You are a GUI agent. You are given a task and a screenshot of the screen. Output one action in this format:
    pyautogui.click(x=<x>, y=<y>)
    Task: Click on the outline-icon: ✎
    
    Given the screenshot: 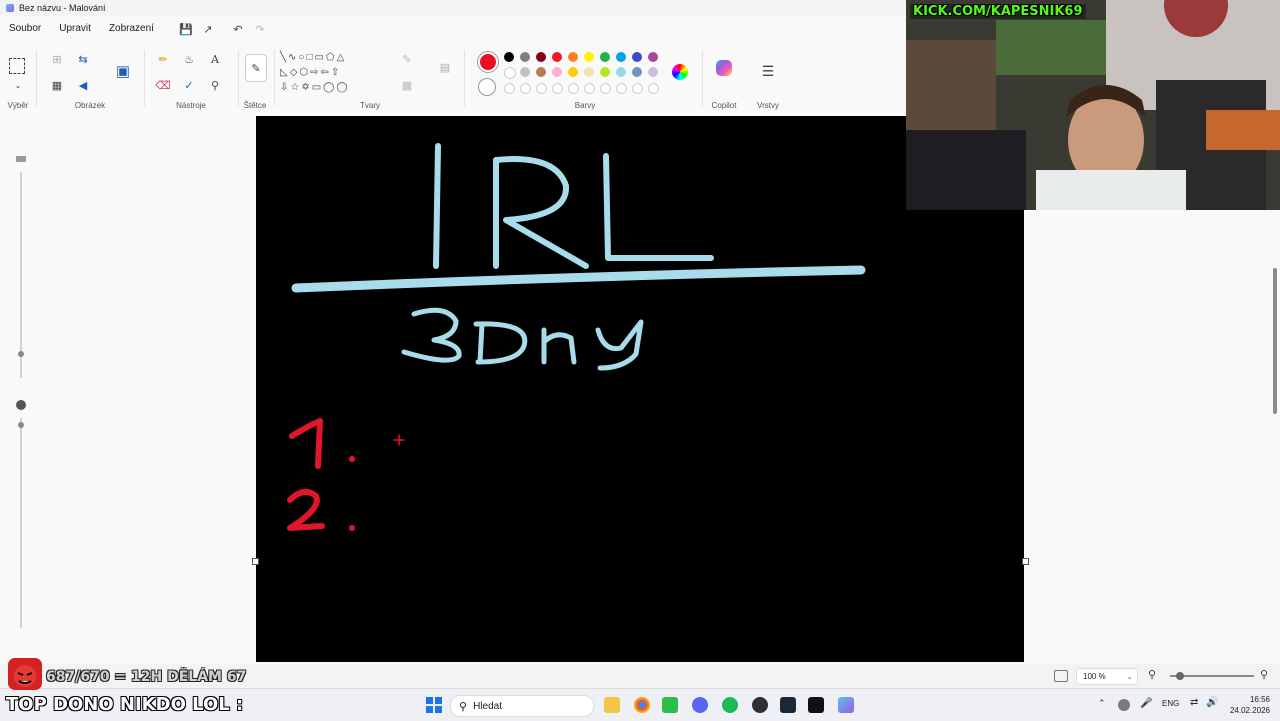 What is the action you would take?
    pyautogui.click(x=407, y=59)
    